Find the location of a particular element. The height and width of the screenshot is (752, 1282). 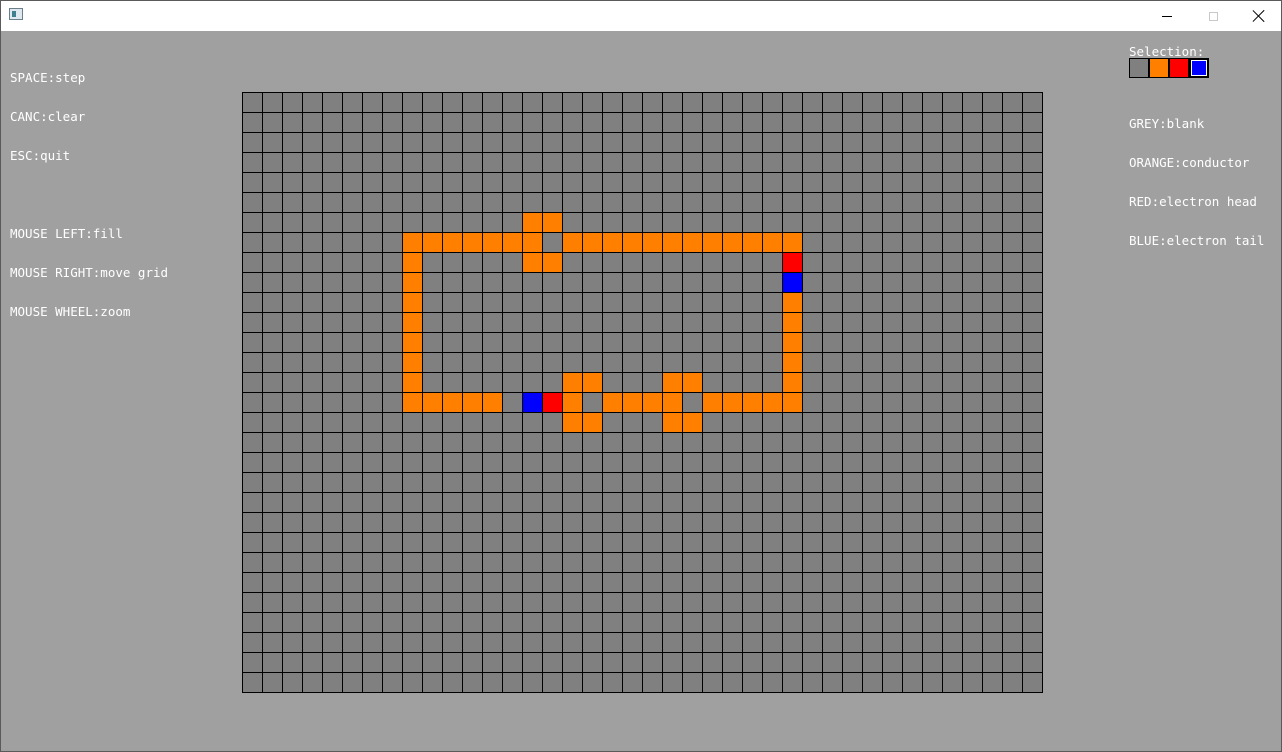

swatch-orange is located at coordinates (1159, 68).